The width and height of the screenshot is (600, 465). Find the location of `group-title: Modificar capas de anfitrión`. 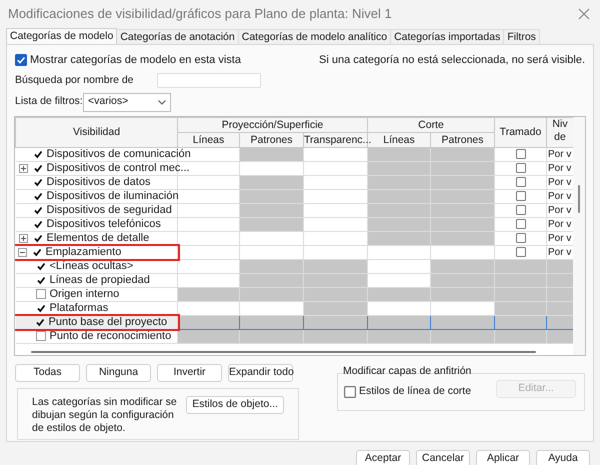

group-title: Modificar capas de anfitrión is located at coordinates (407, 371).